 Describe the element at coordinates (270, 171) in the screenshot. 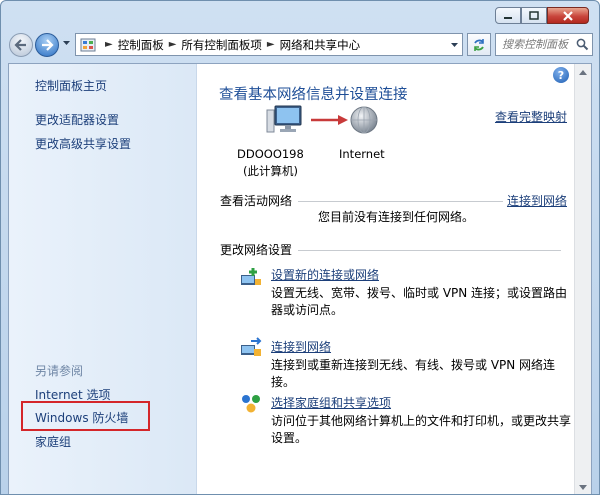

I see `computer-sub-label: (此计算机)` at that location.